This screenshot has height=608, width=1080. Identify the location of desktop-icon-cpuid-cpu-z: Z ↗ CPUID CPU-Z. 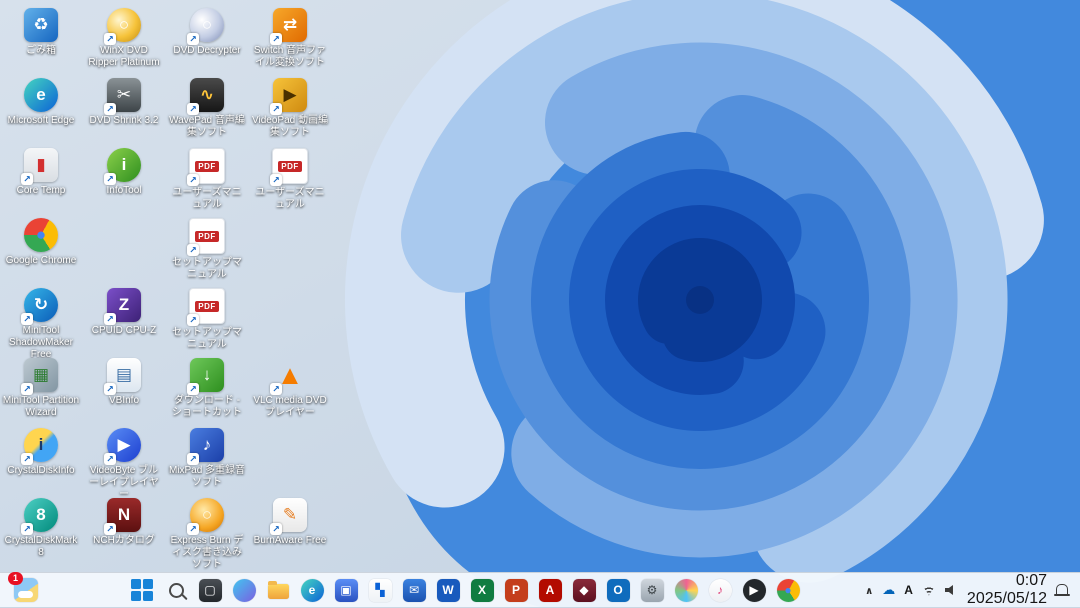
(124, 312).